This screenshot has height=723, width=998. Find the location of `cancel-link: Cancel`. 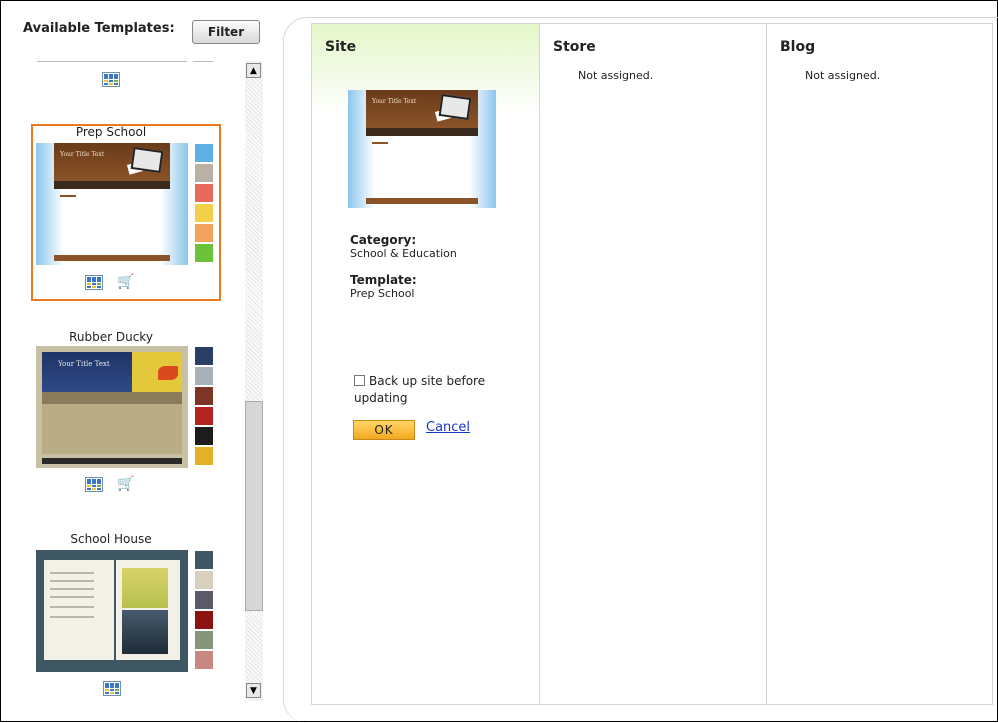

cancel-link: Cancel is located at coordinates (448, 427).